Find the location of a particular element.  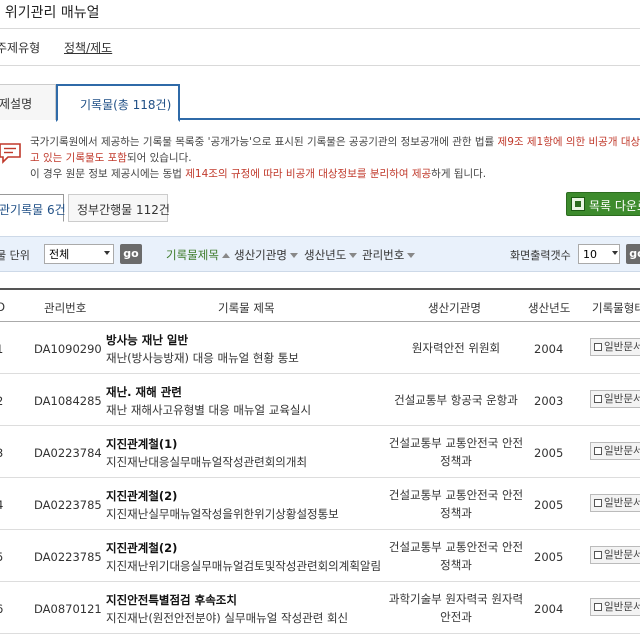

page-title: · 위기관리 매뉴얼 is located at coordinates (50, 13).